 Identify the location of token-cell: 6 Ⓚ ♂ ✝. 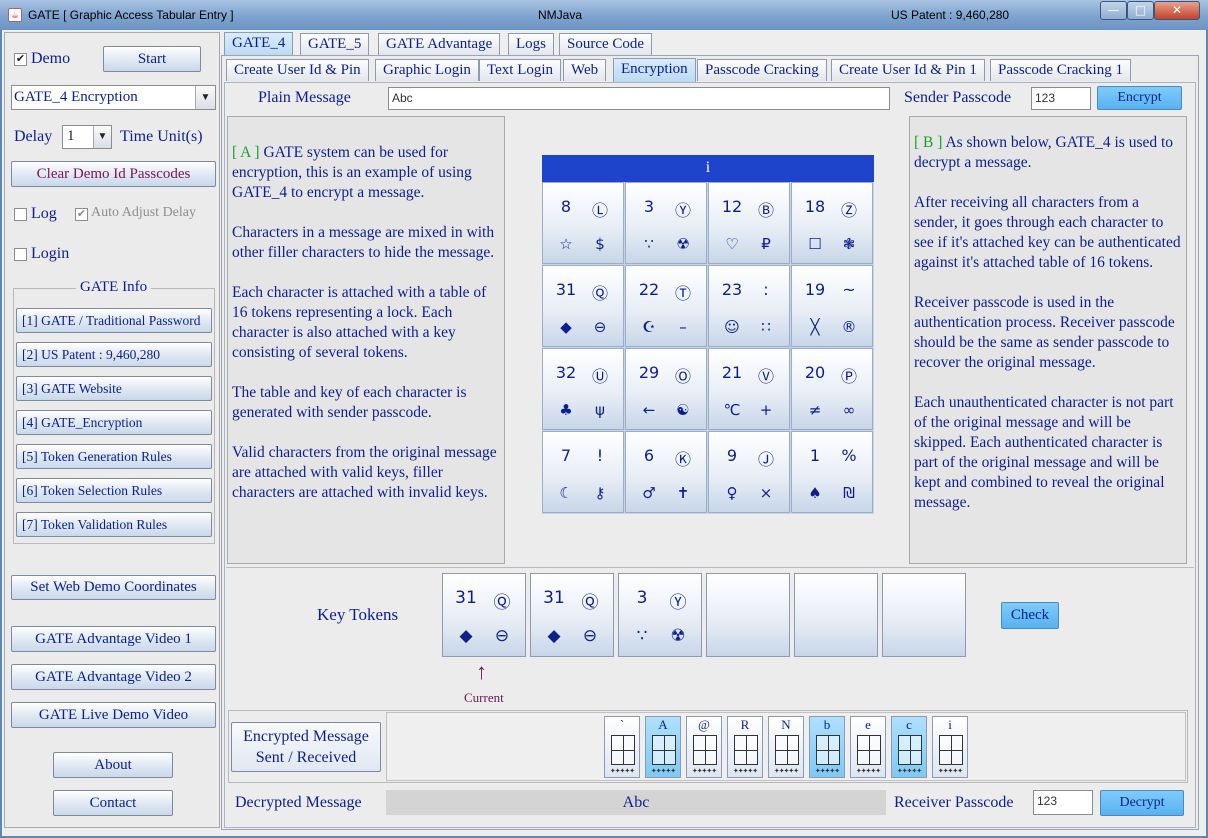
(666, 472).